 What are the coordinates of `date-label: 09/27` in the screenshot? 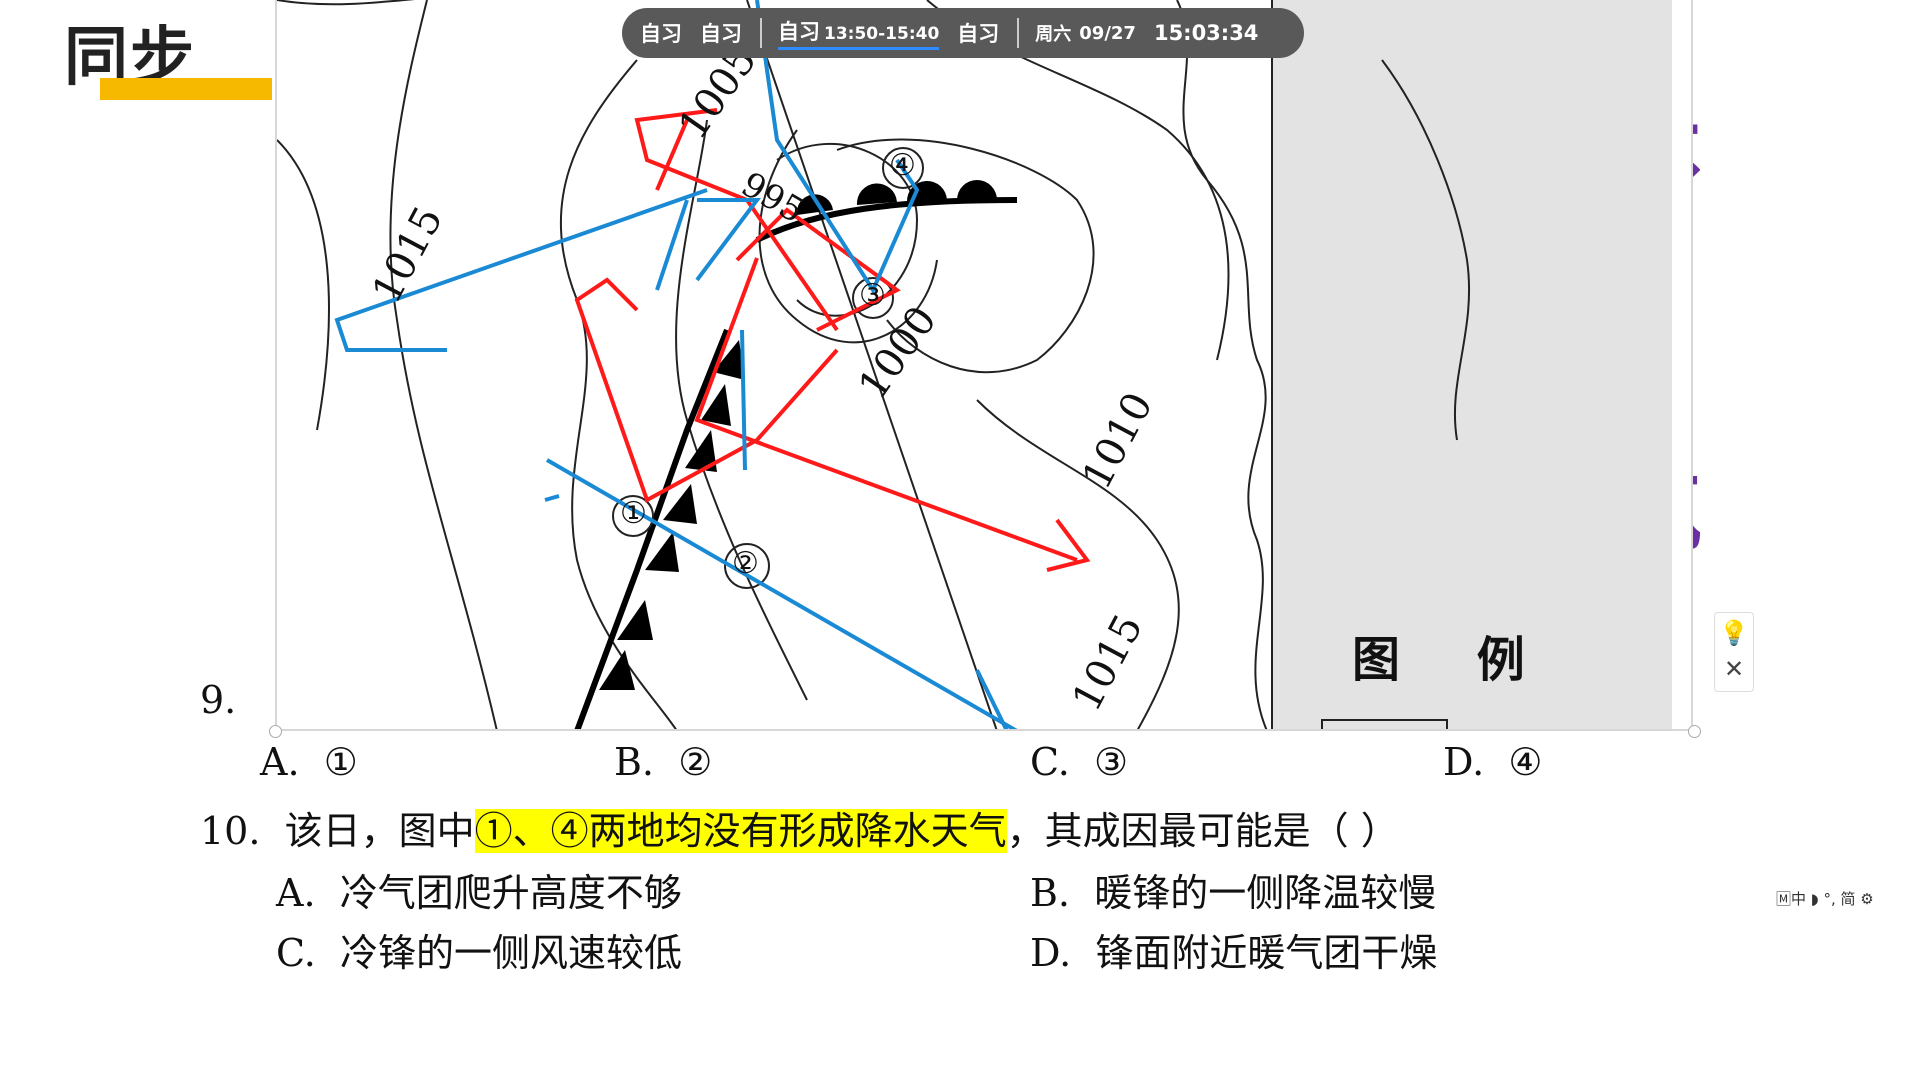 It's located at (1107, 33).